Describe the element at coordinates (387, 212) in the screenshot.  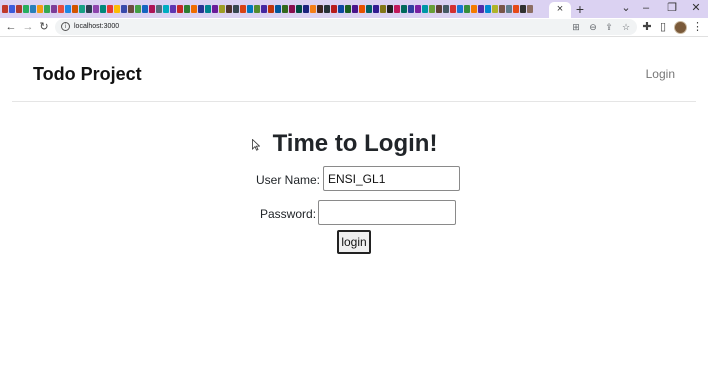
I see `password-input` at that location.